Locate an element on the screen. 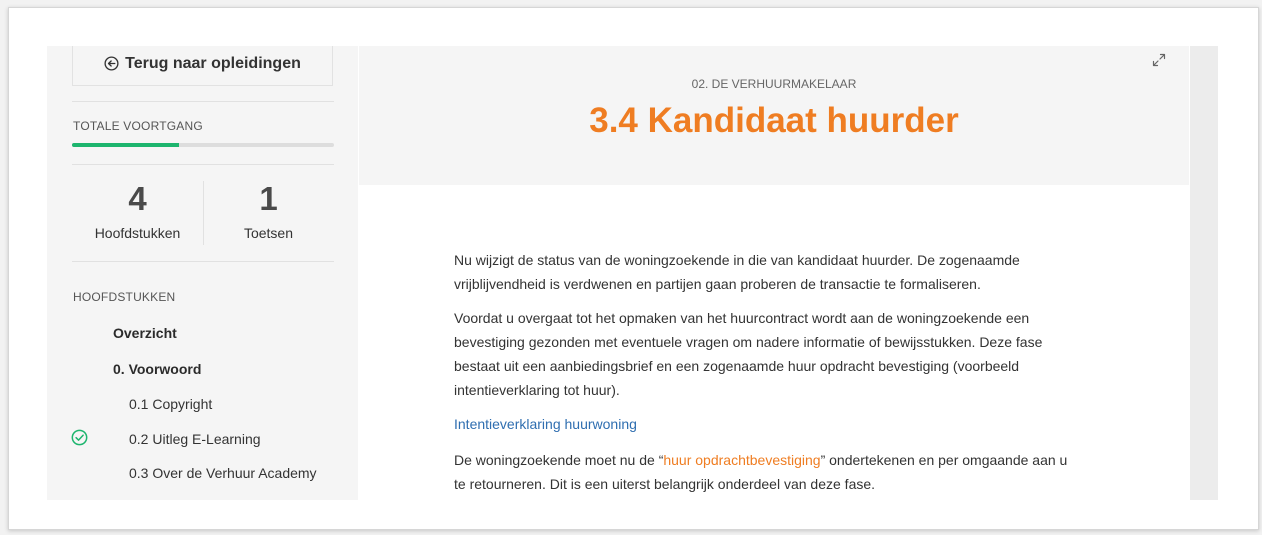 The height and width of the screenshot is (535, 1262). sidebar-item-over-verhuur-academy: 0.3 Over de Verhuur Academy is located at coordinates (223, 473).